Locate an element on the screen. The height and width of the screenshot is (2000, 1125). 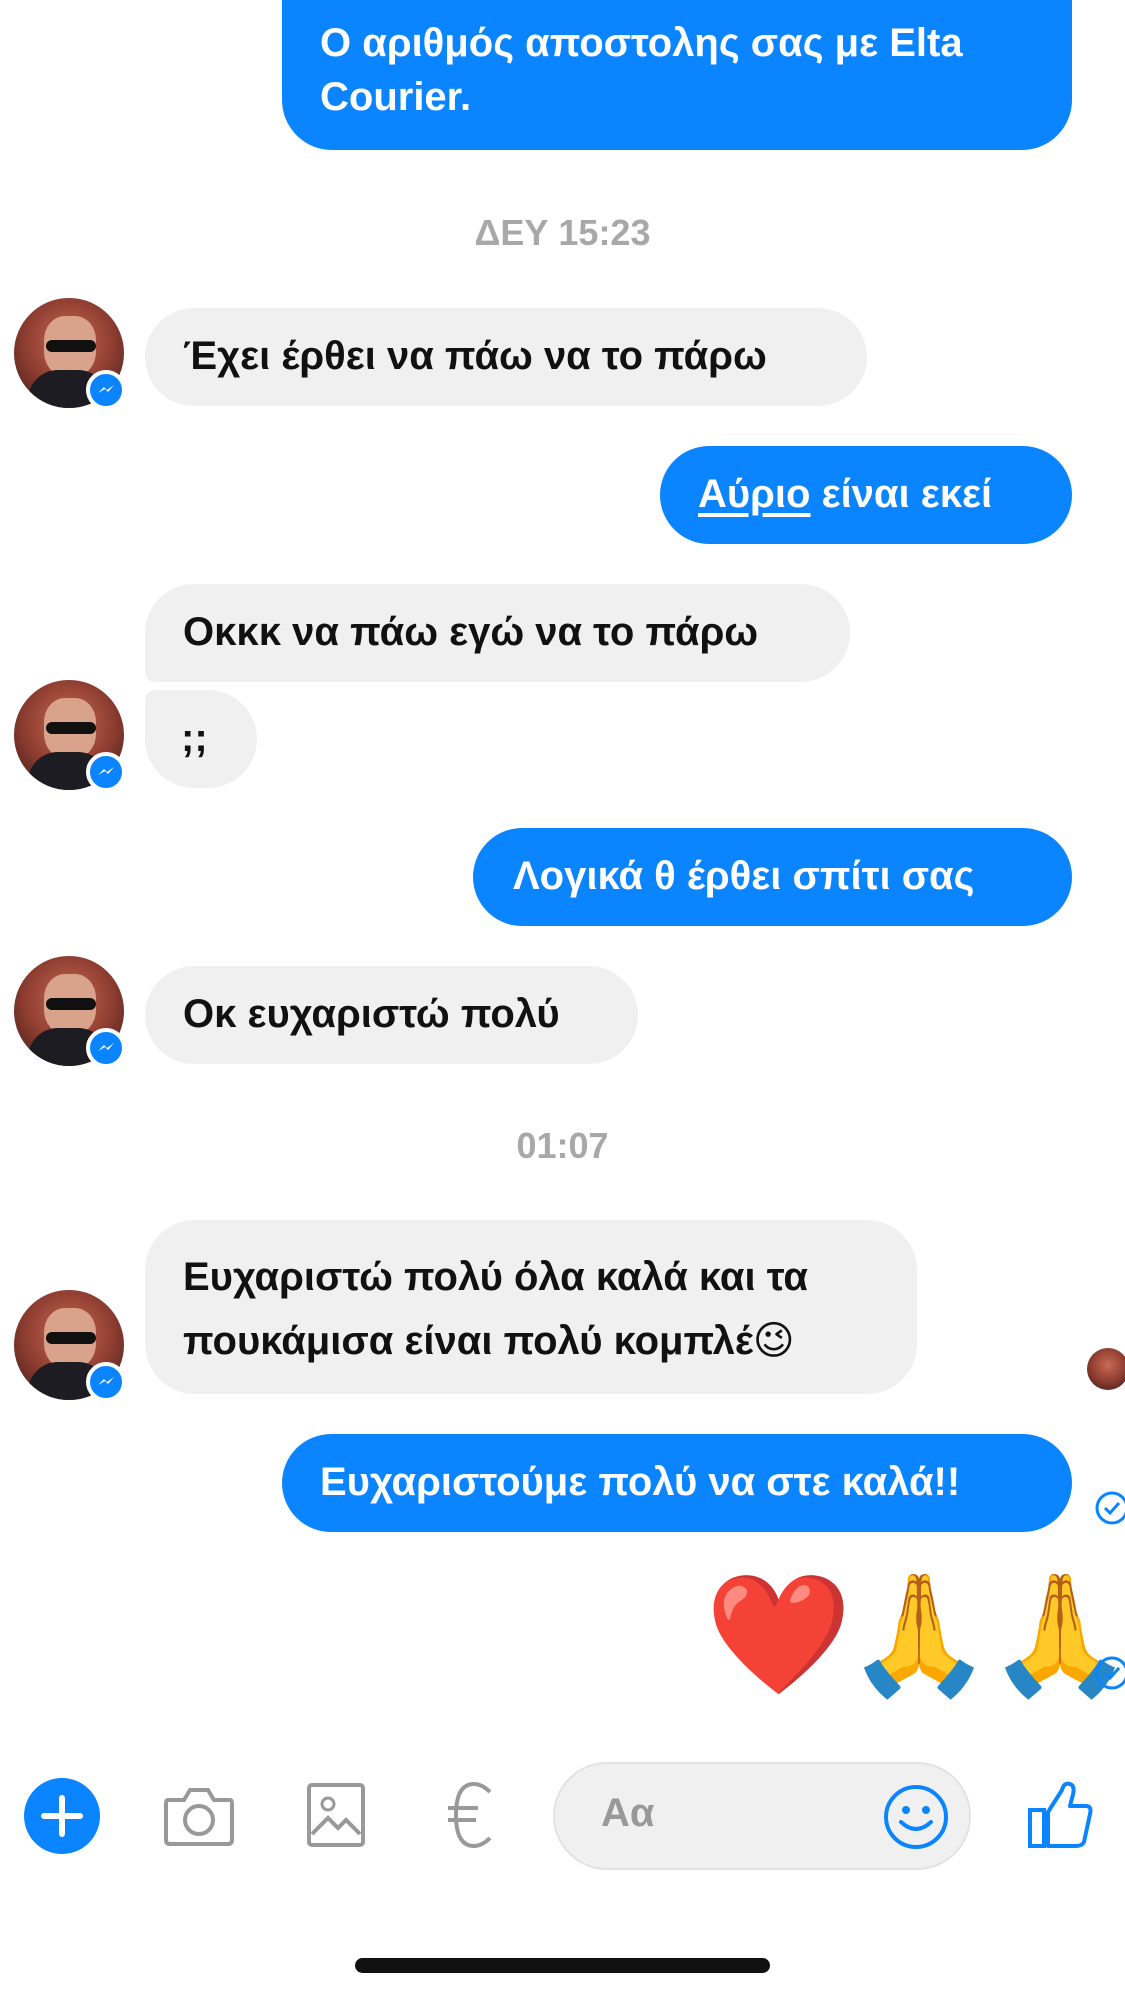
message-text: ;; is located at coordinates (194, 738).